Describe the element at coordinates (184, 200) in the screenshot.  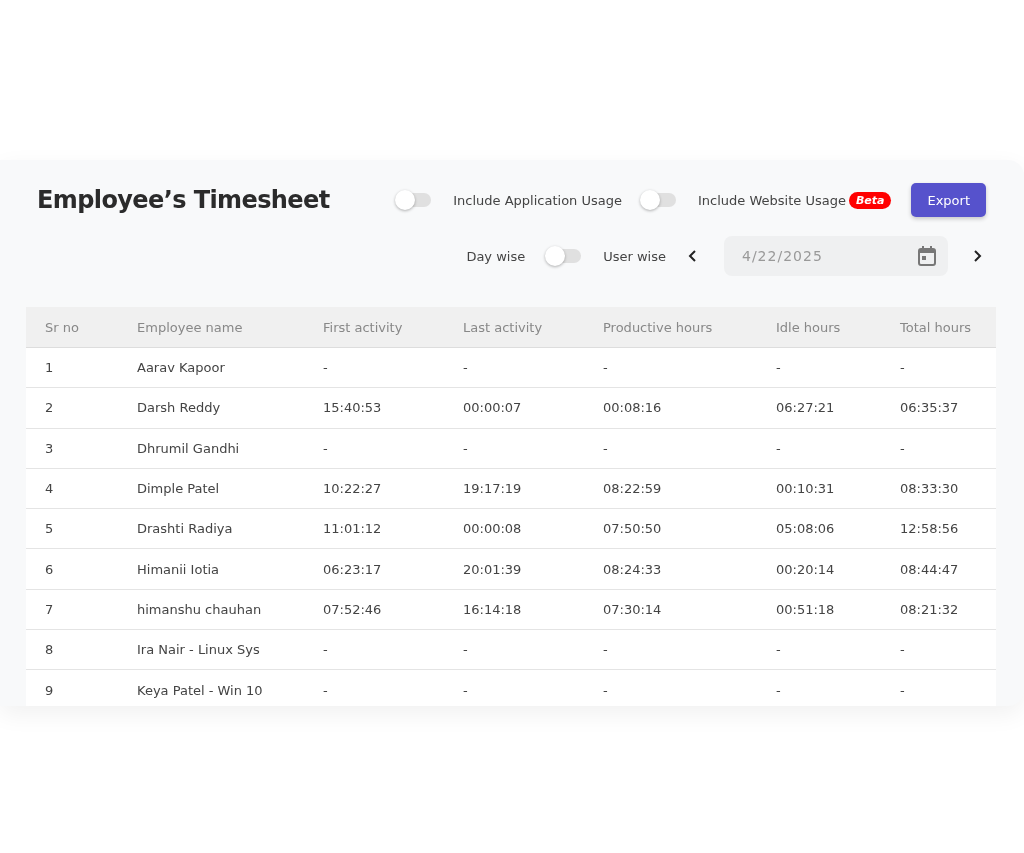
I see `page-title: Employee’s Timesheet` at that location.